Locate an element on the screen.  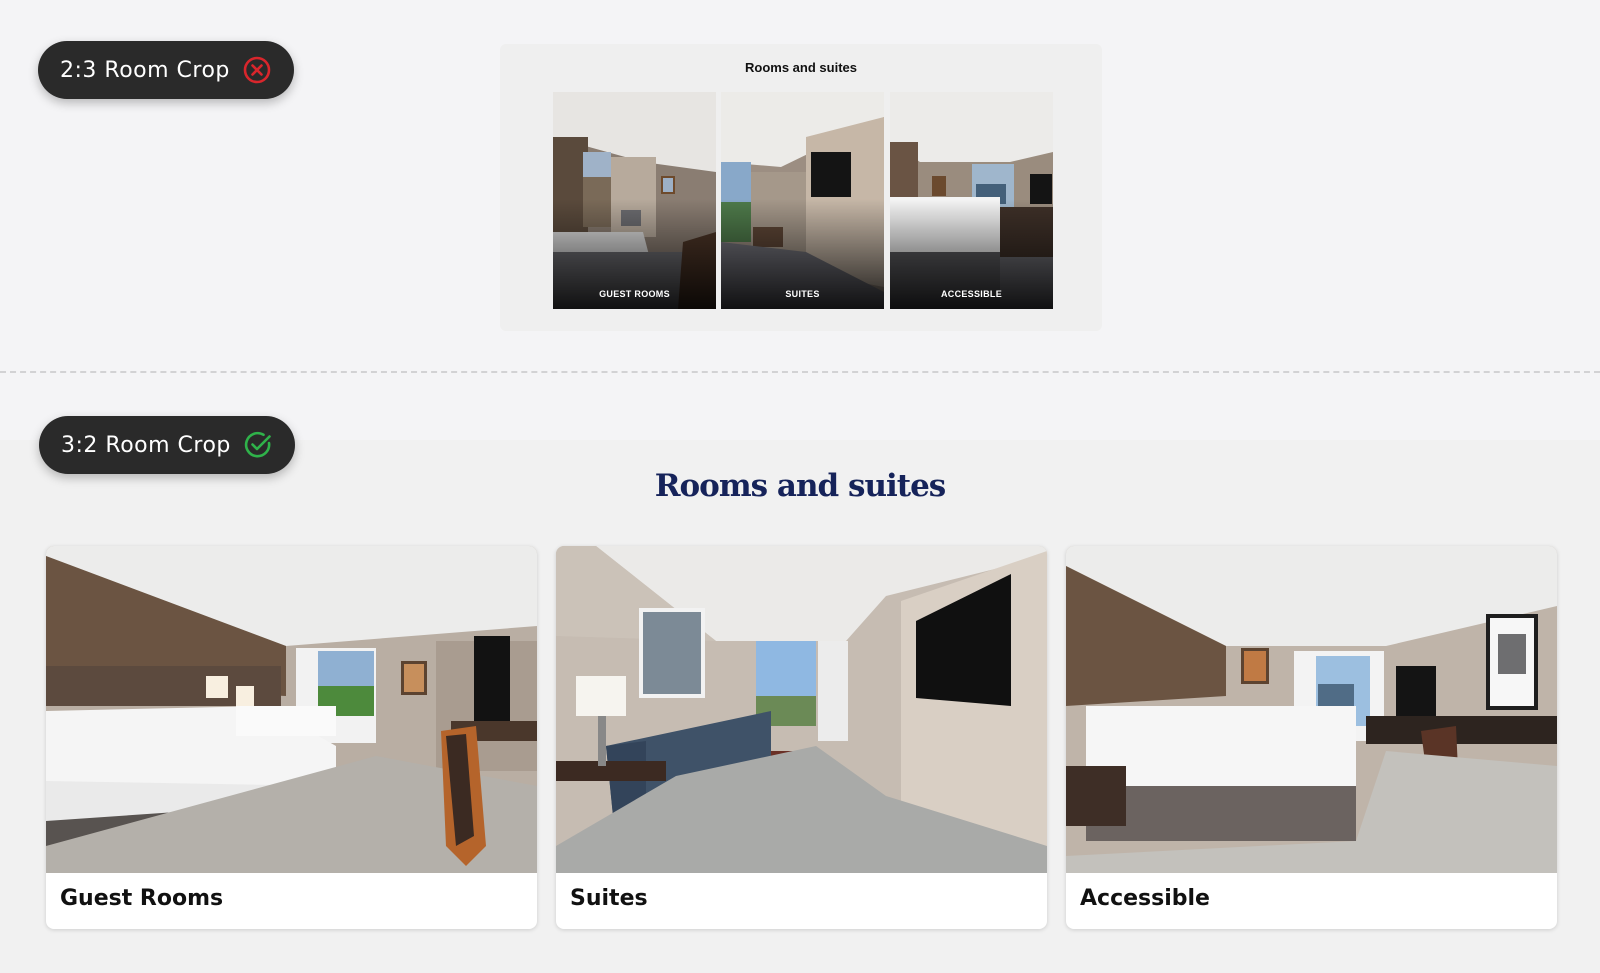
crop-label-pill-3-2: 3:2 Room Crop is located at coordinates (167, 445).